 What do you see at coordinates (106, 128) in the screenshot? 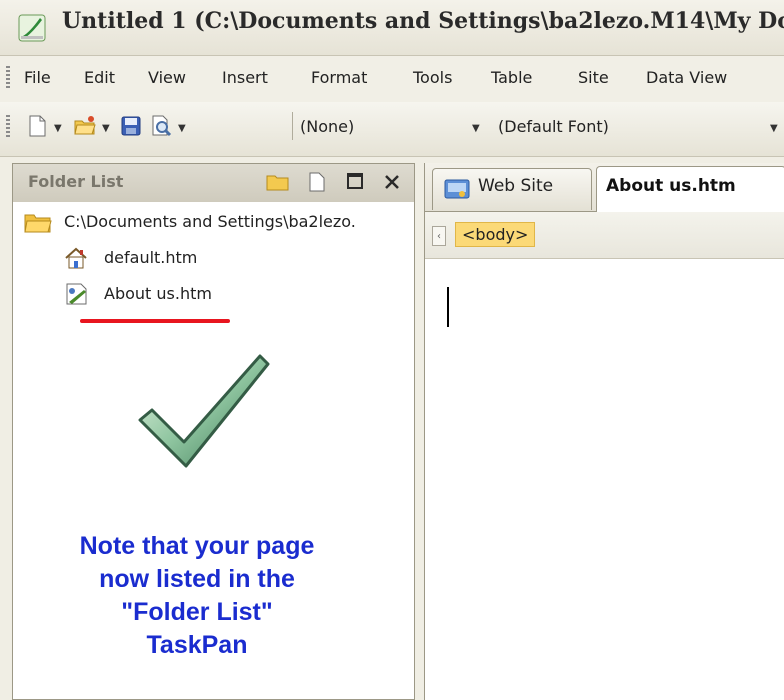
I see `open-dropdown-icon: ▼` at bounding box center [106, 128].